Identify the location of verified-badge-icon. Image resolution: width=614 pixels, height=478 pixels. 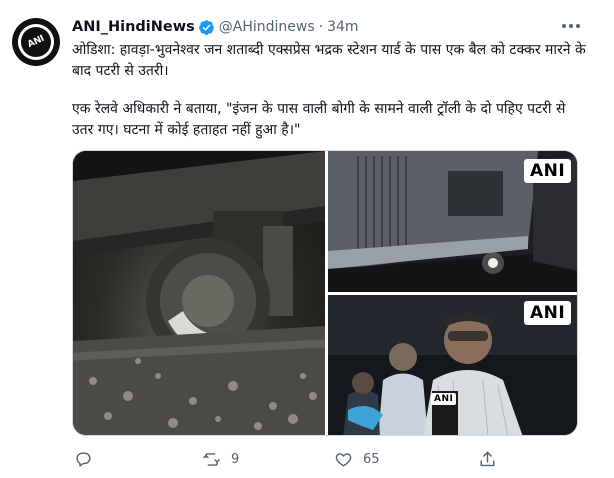
(206, 27).